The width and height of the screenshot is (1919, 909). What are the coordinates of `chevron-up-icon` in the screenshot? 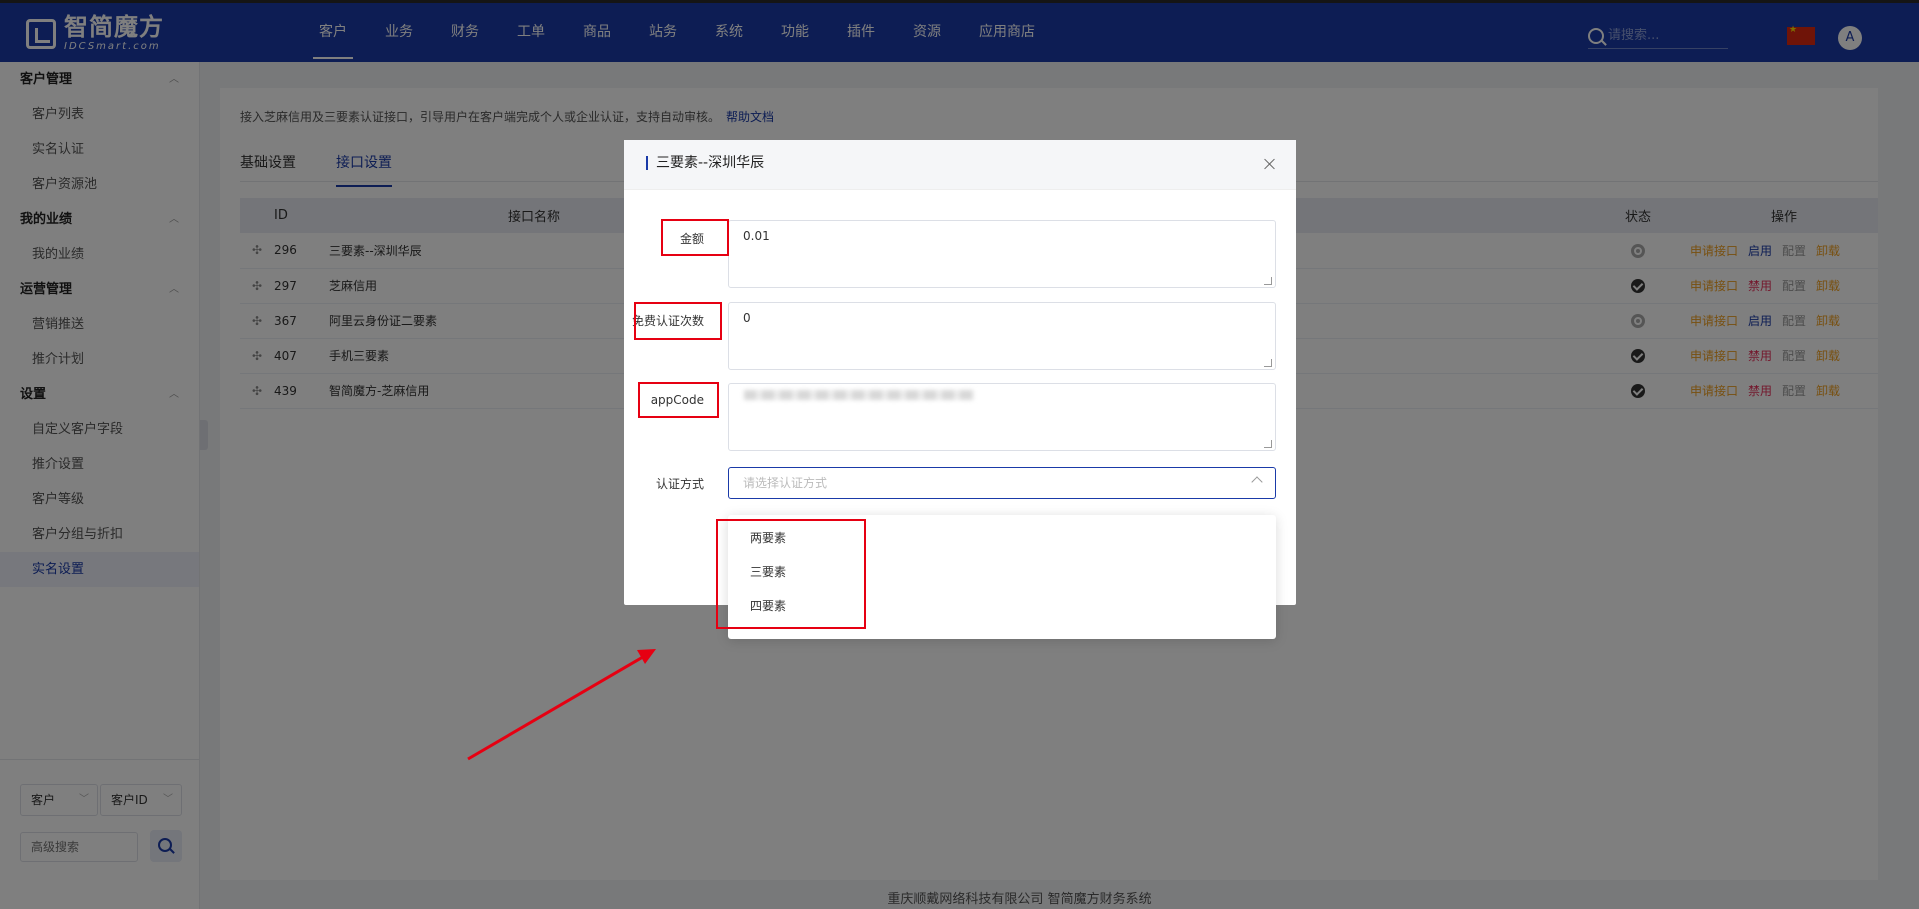 It's located at (1257, 482).